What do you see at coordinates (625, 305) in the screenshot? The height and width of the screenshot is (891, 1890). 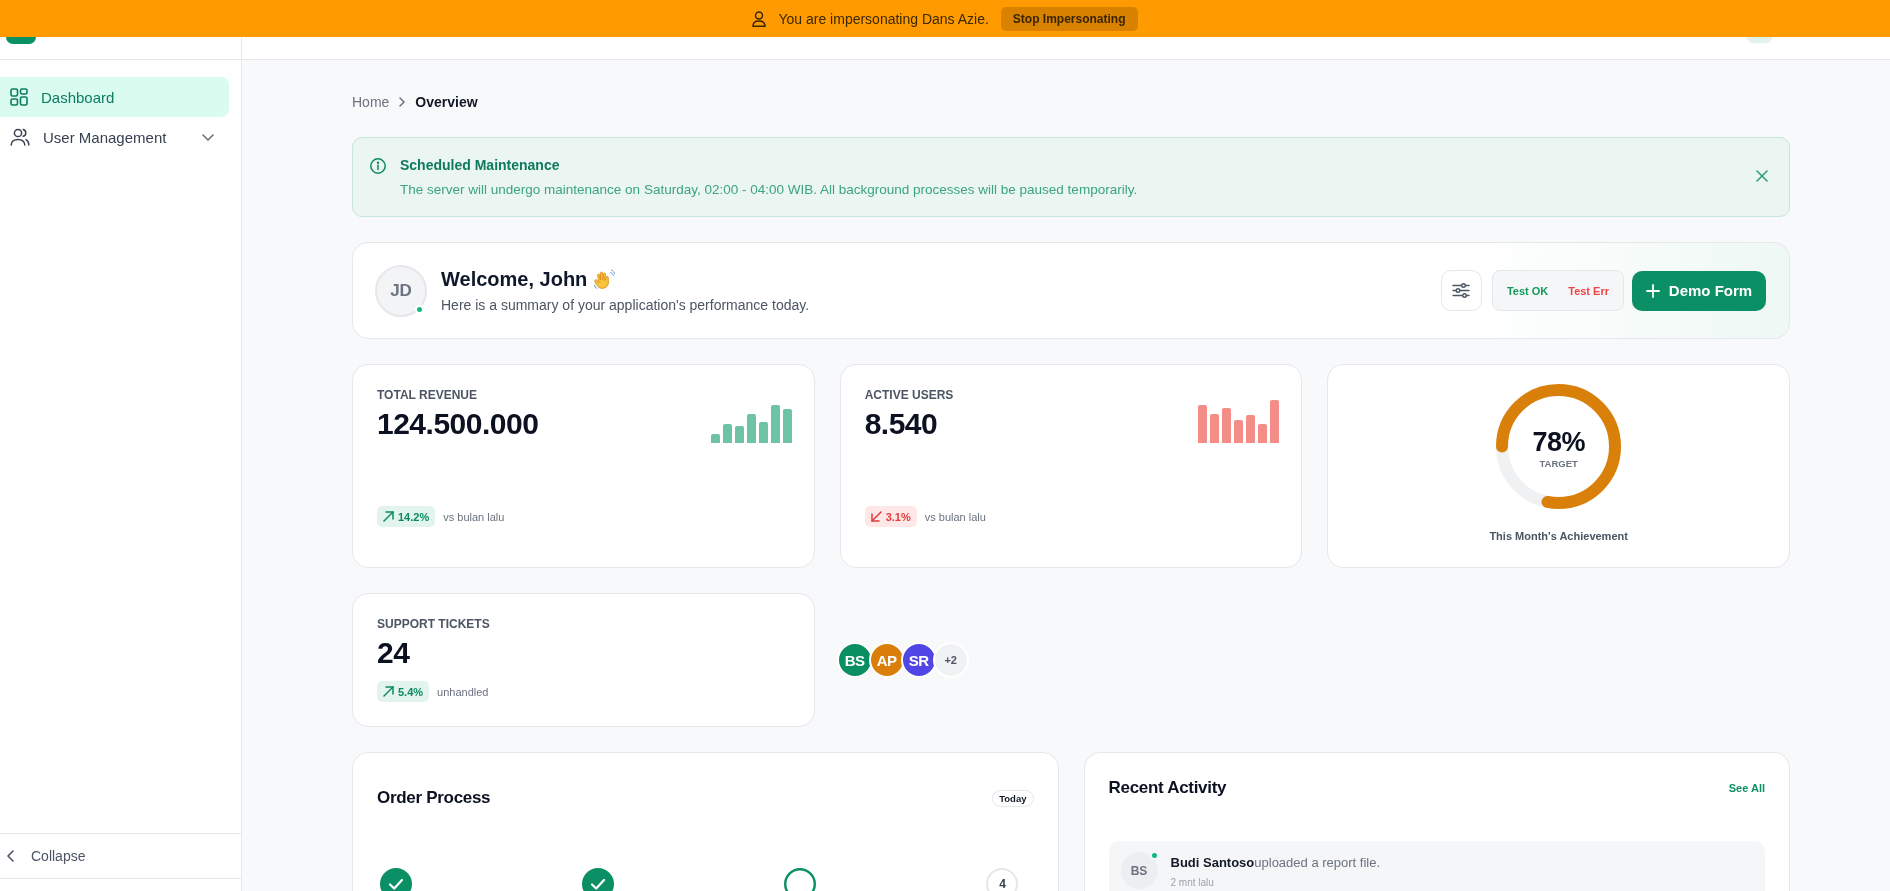 I see `welcome-subtitle: Here is a summary of your application's performance today.` at bounding box center [625, 305].